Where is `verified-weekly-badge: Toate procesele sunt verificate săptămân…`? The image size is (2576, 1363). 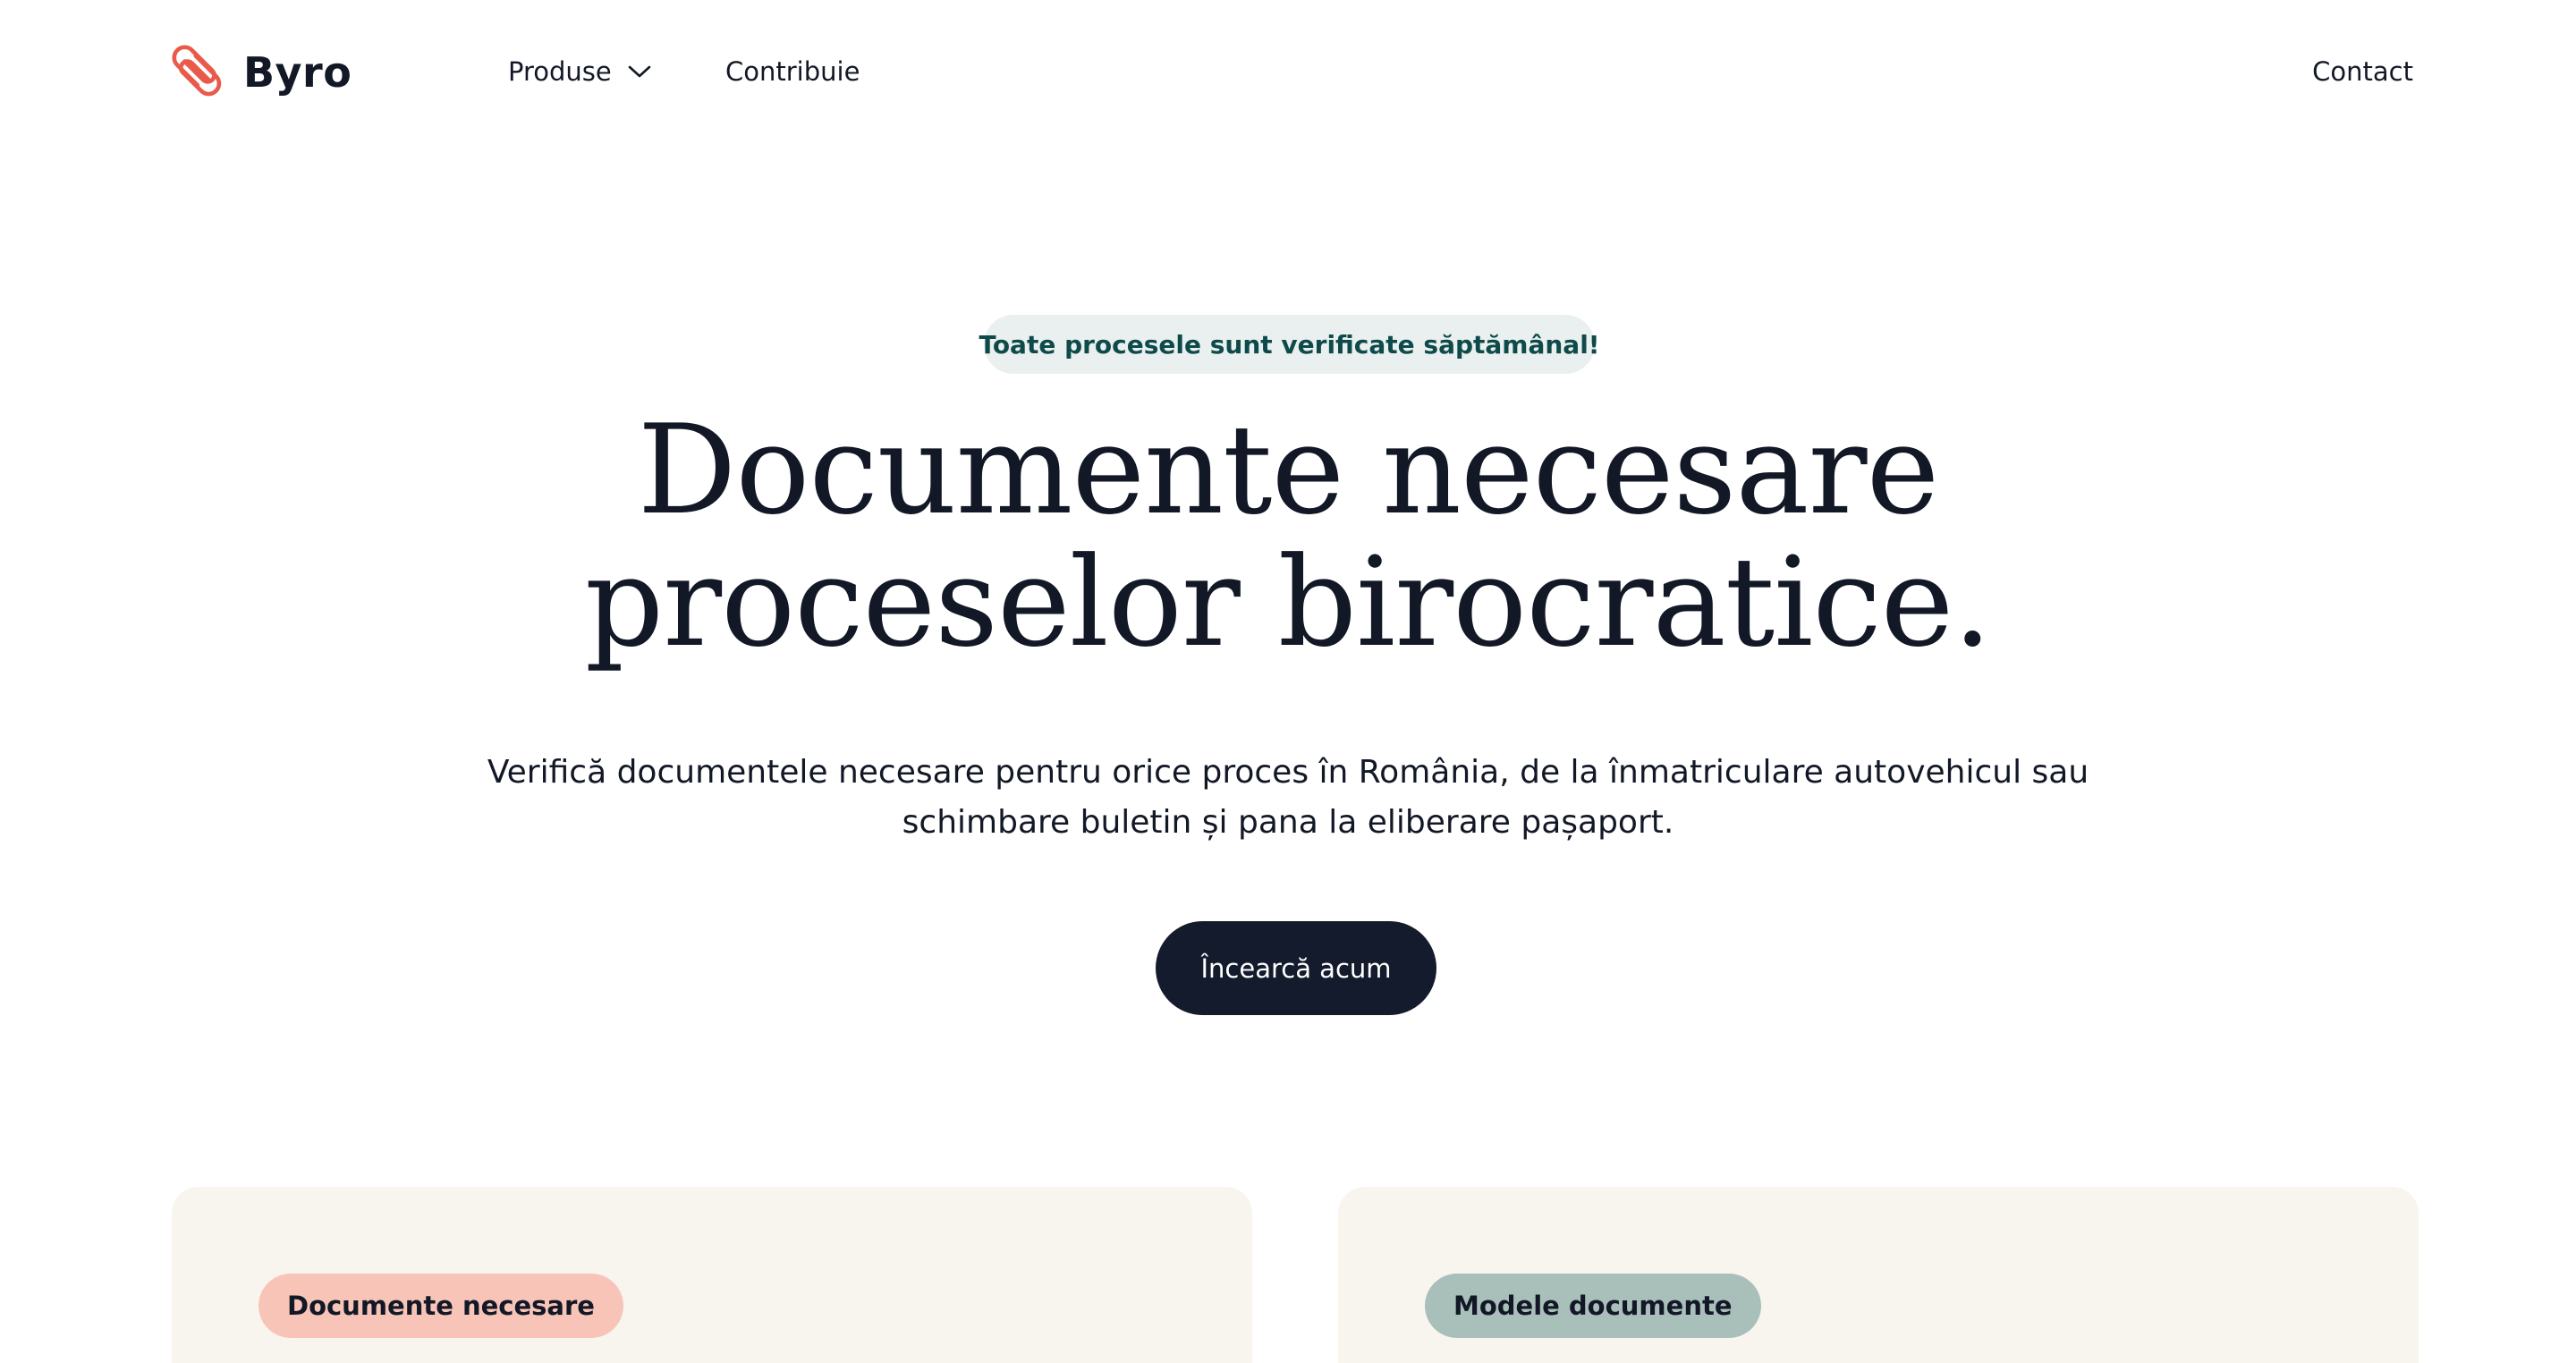 verified-weekly-badge: Toate procesele sunt verificate săptămân… is located at coordinates (1289, 344).